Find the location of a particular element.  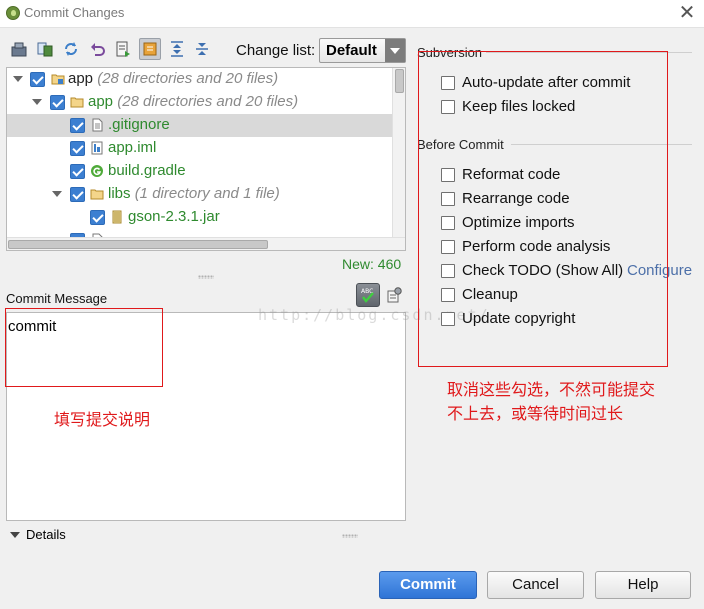

spell-check-icon: ABC is located at coordinates (368, 295).